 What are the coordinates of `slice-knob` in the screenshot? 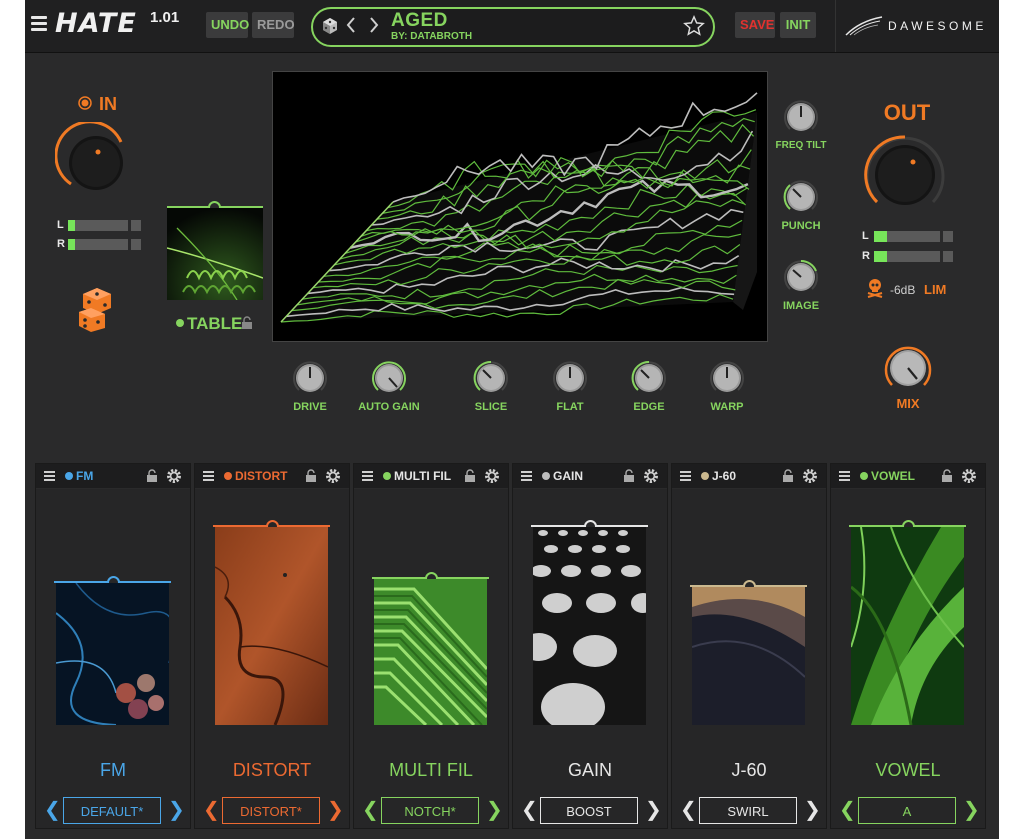 It's located at (491, 378).